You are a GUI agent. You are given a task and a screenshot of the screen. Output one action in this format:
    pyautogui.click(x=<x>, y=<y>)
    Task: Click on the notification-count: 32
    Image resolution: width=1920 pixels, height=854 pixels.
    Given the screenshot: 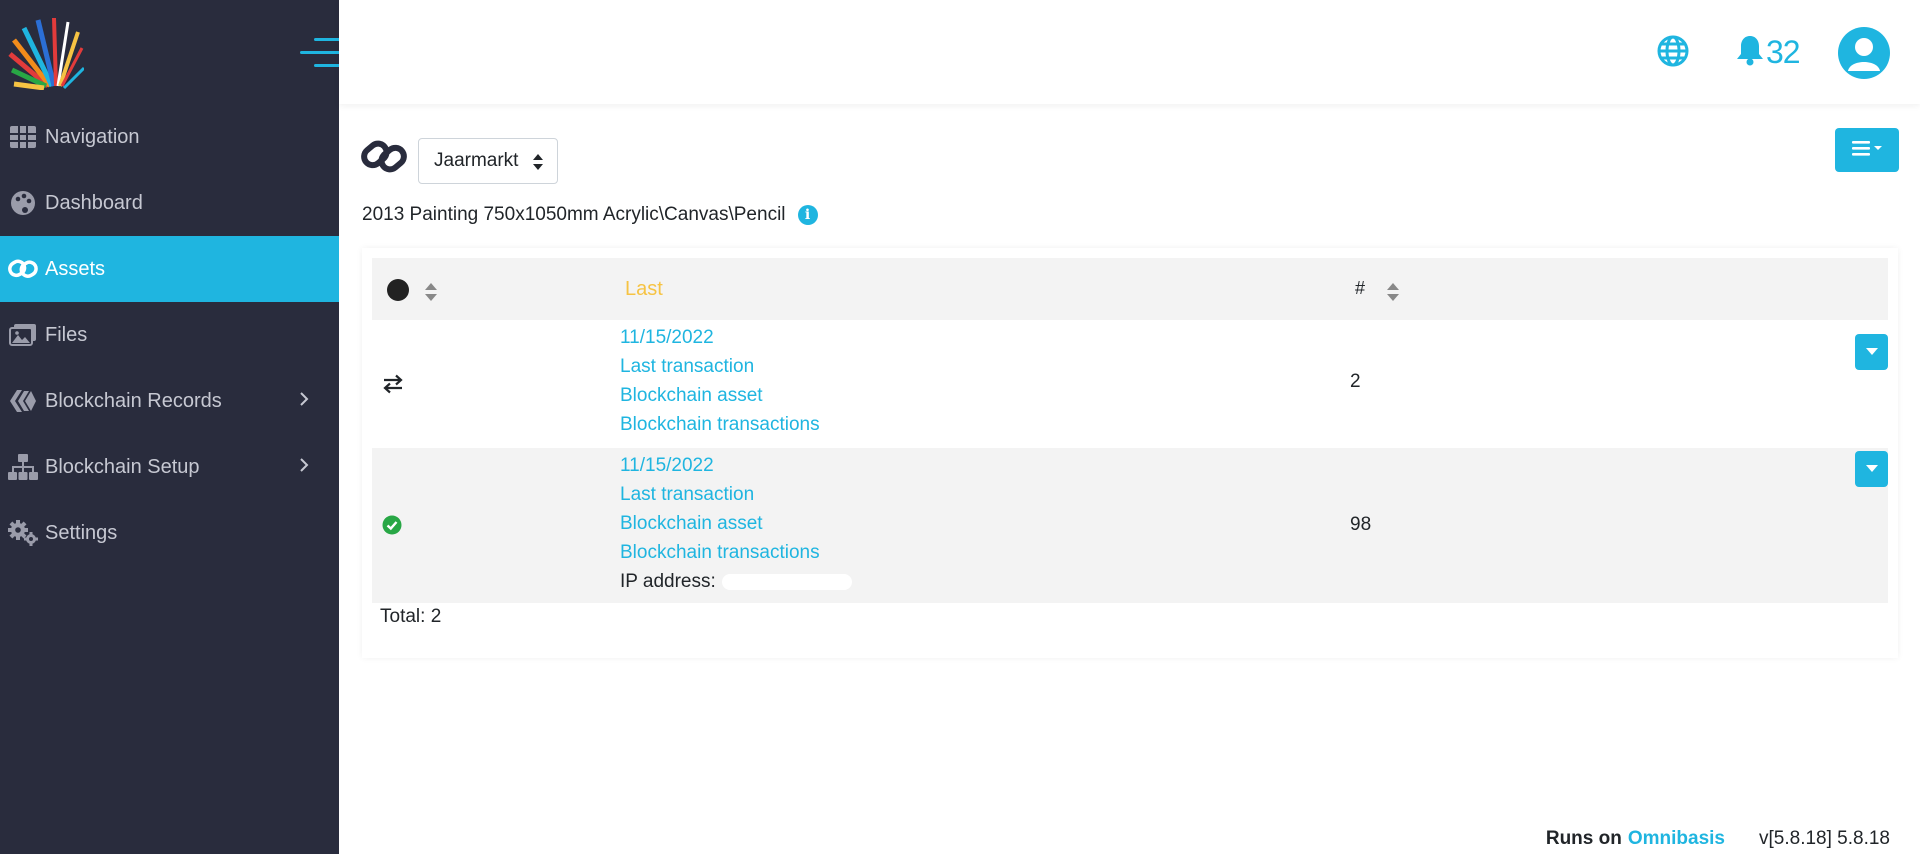 What is the action you would take?
    pyautogui.click(x=1783, y=52)
    